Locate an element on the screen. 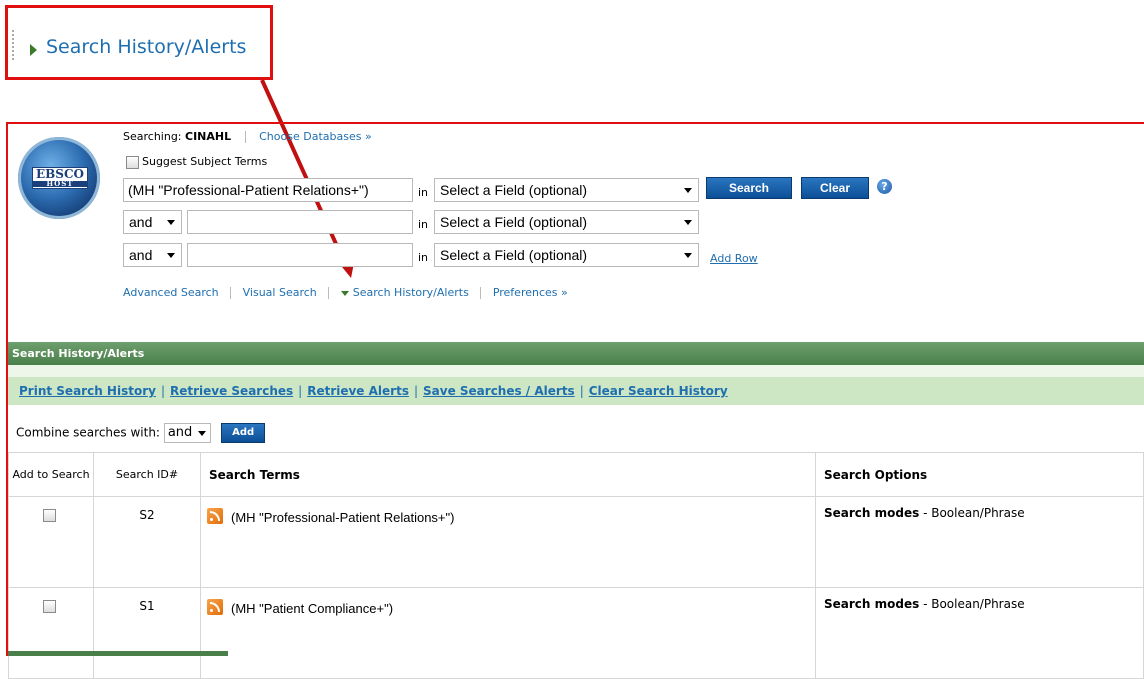 The width and height of the screenshot is (1144, 679). save-searches-link: Save Searches / Alerts is located at coordinates (499, 391).